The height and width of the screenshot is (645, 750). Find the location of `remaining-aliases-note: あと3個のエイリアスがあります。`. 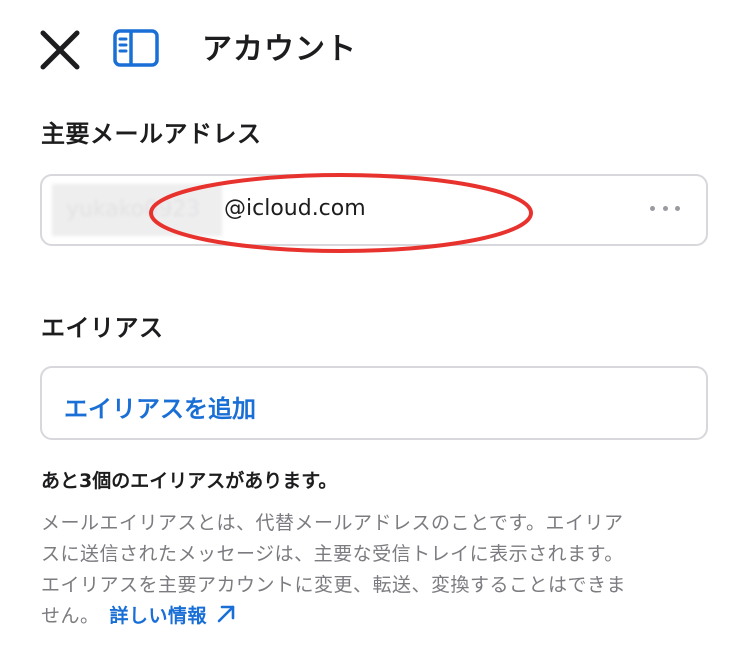

remaining-aliases-note: あと3個のエイリアスがあります。 is located at coordinates (189, 481).